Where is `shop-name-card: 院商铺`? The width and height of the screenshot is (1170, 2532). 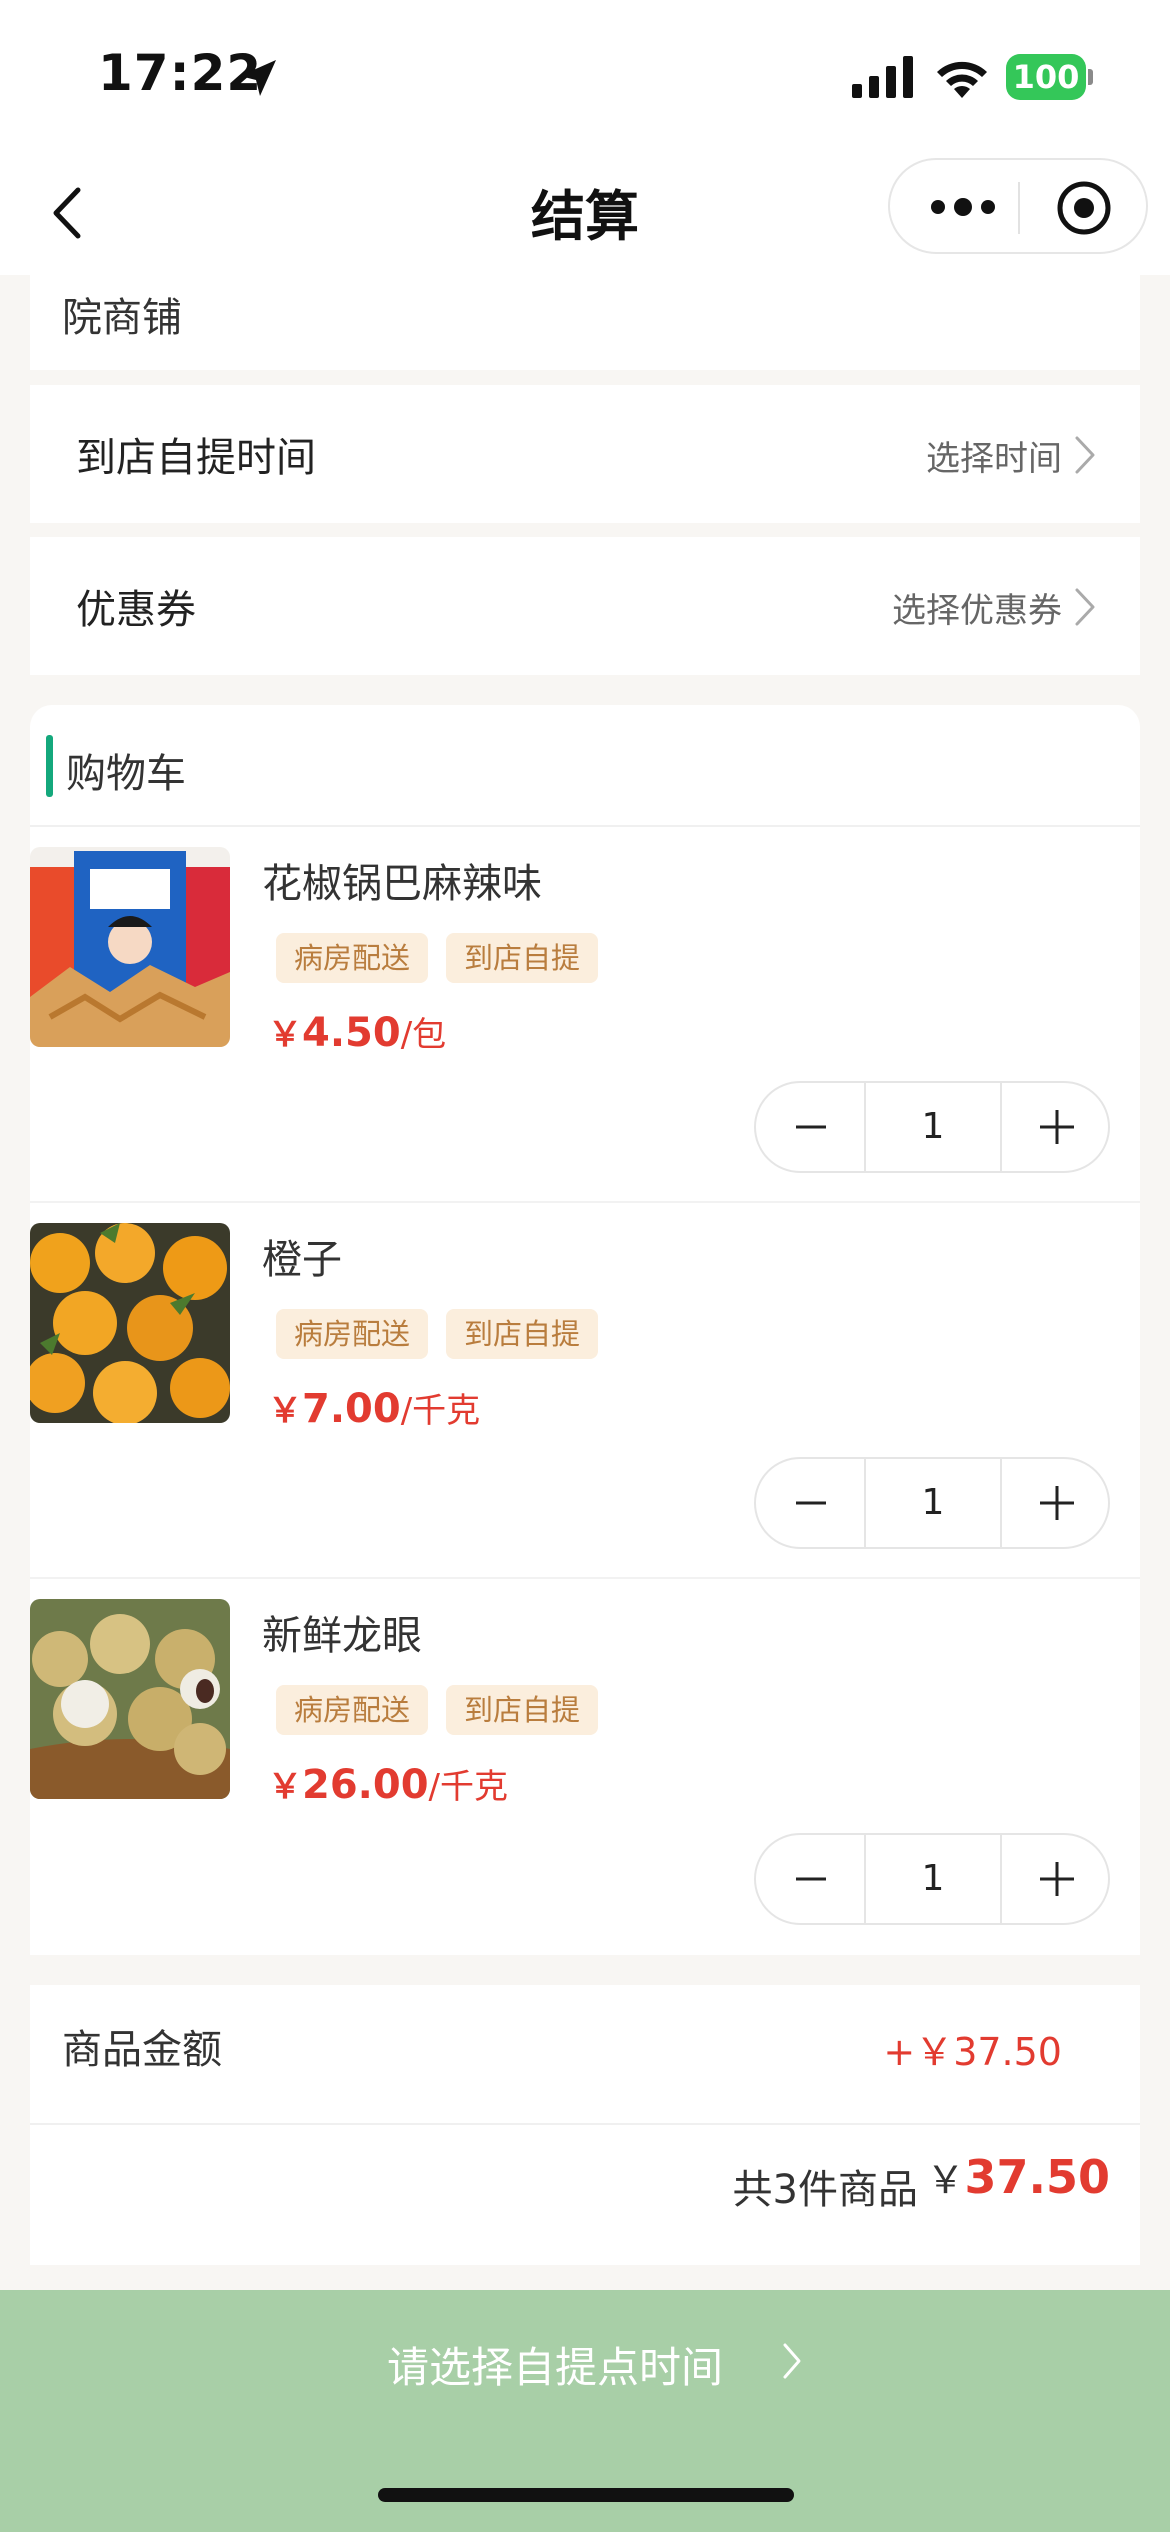
shop-name-card: 院商铺 is located at coordinates (585, 322).